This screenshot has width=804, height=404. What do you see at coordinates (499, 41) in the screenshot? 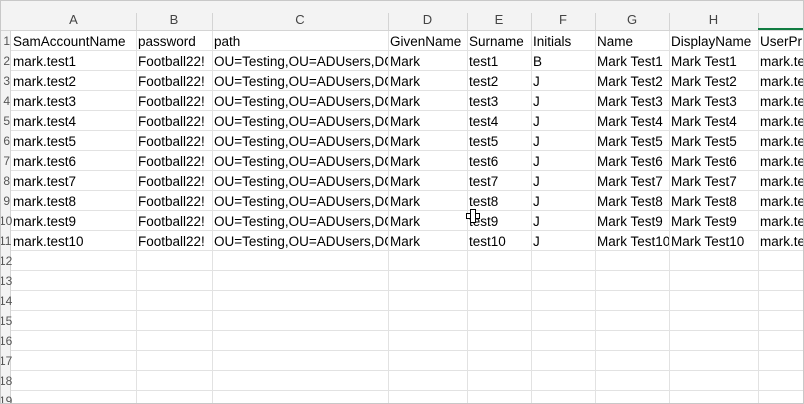
I see `header-cell: Surname` at bounding box center [499, 41].